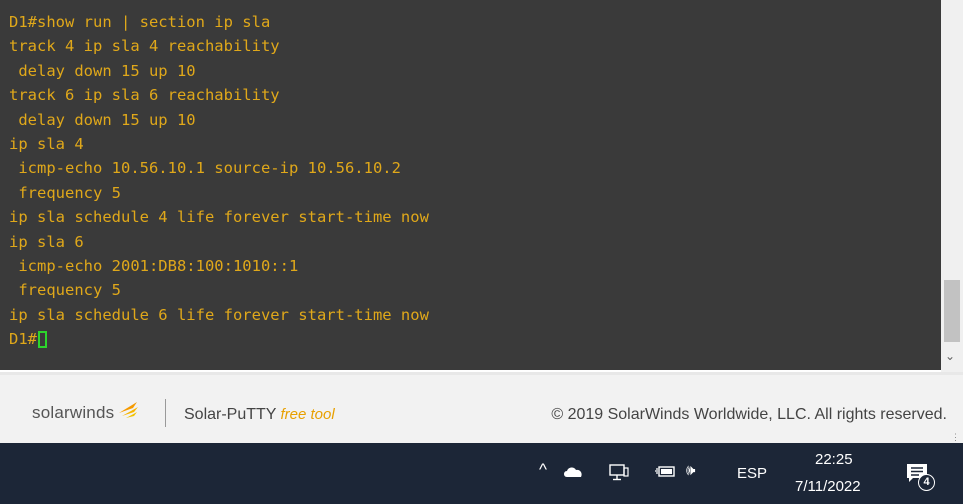  Describe the element at coordinates (73, 412) in the screenshot. I see `logo-text: solarwinds` at that location.